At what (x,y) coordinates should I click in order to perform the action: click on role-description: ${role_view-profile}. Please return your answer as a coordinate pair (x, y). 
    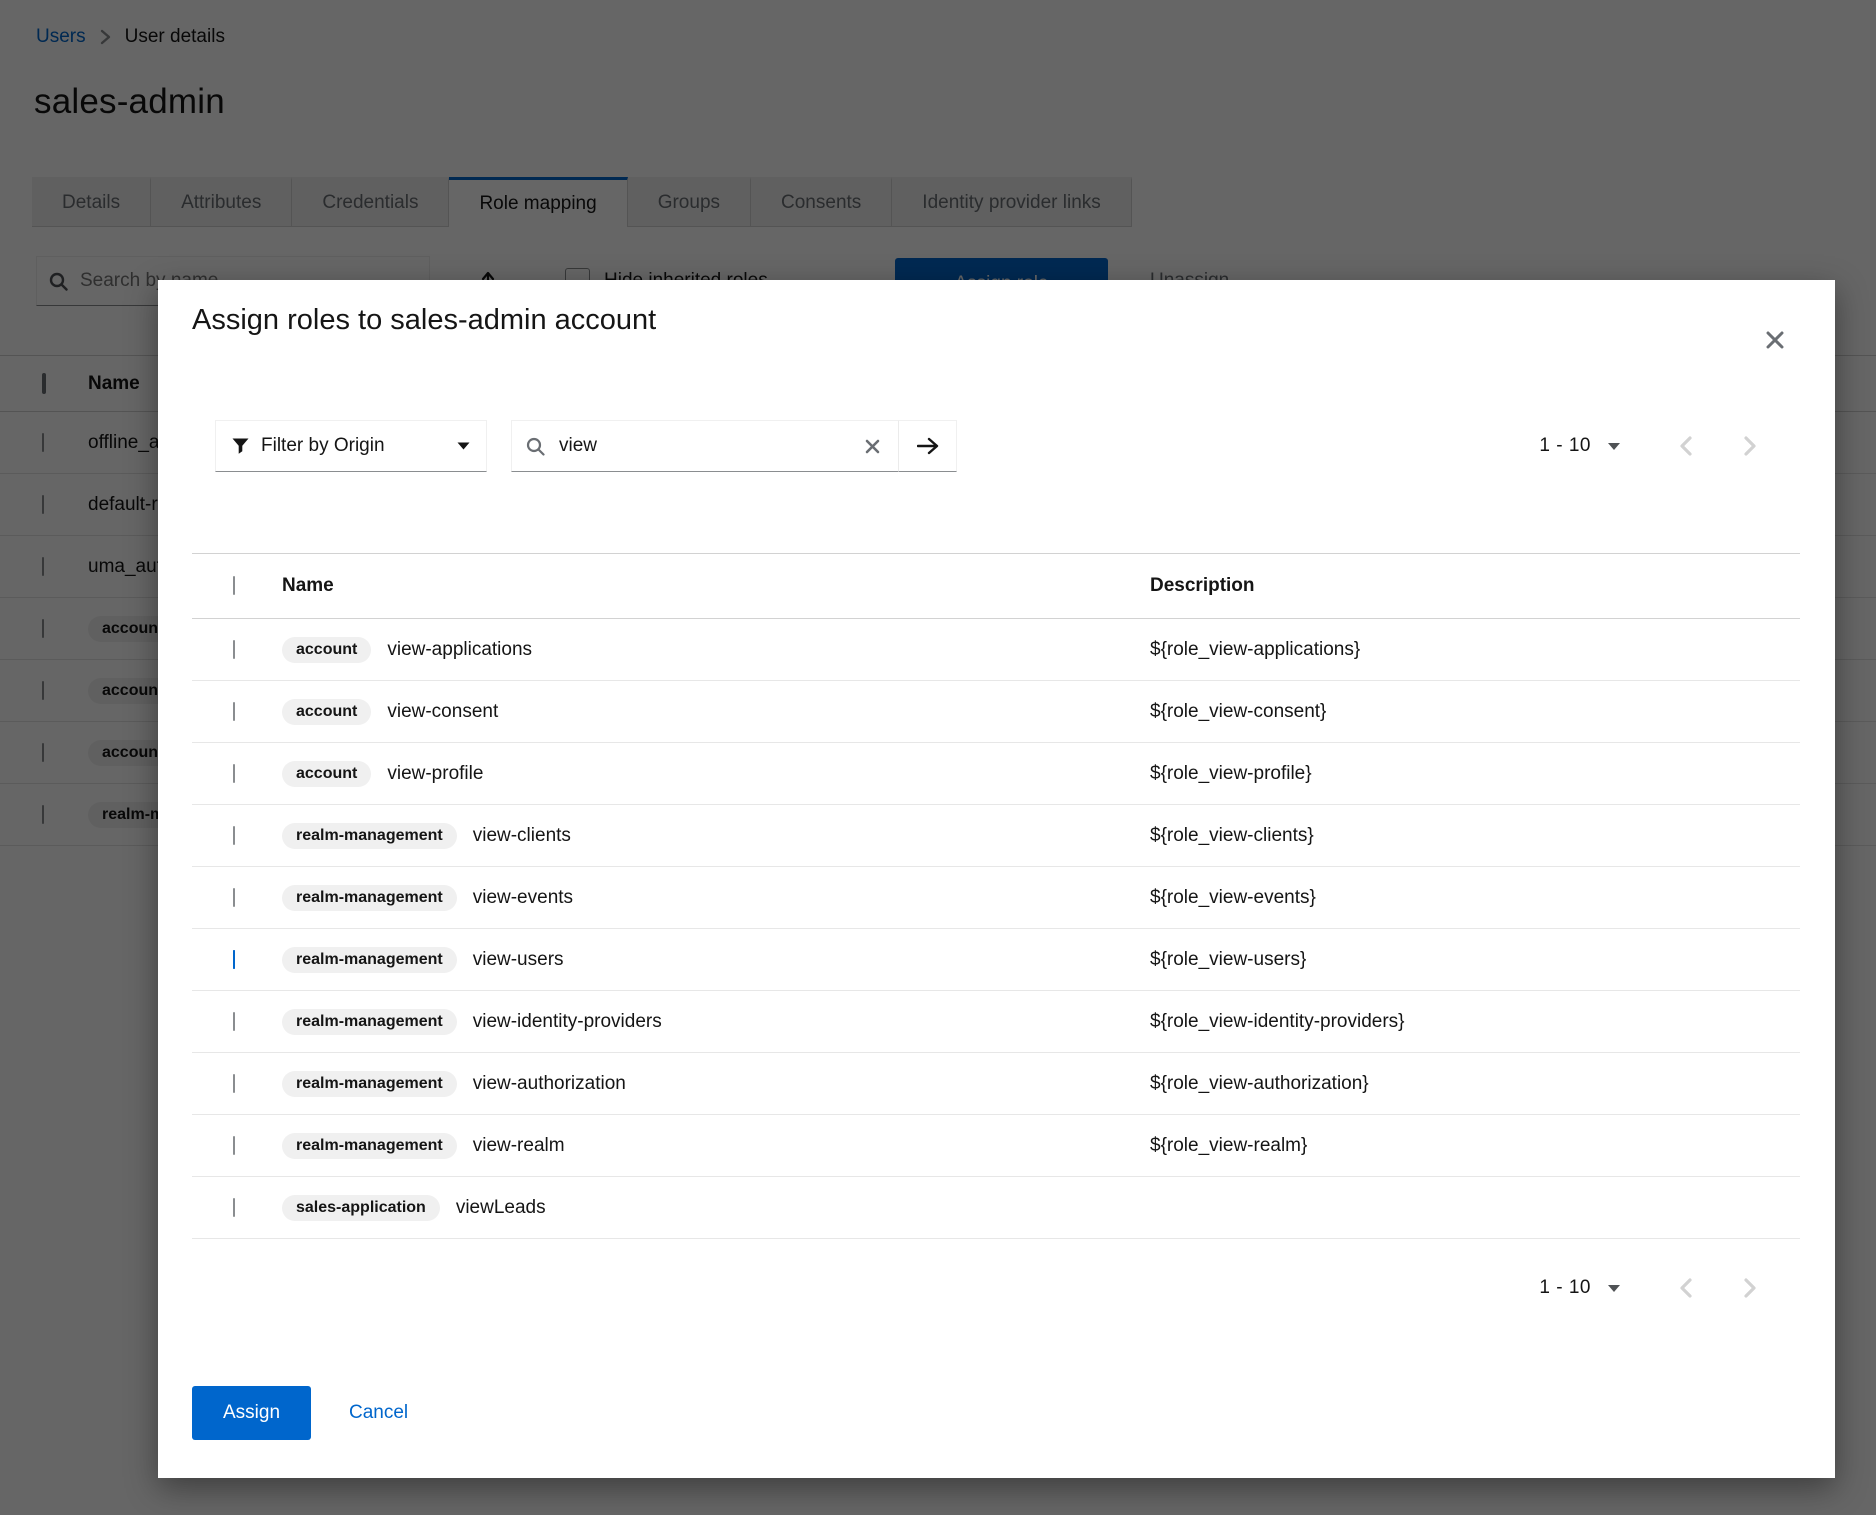
    Looking at the image, I should click on (1231, 773).